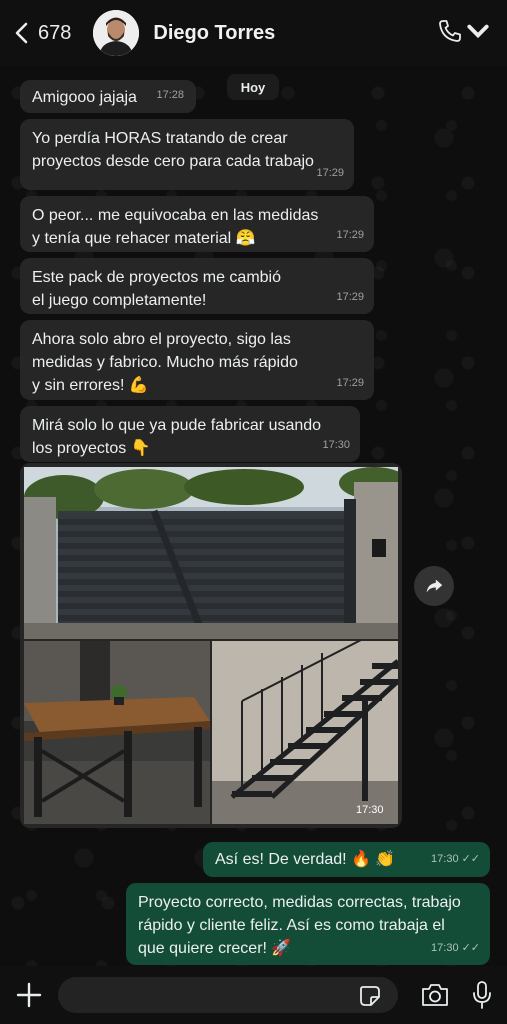 This screenshot has height=1024, width=507. Describe the element at coordinates (214, 33) in the screenshot. I see `contact-name: Diego Torres` at that location.